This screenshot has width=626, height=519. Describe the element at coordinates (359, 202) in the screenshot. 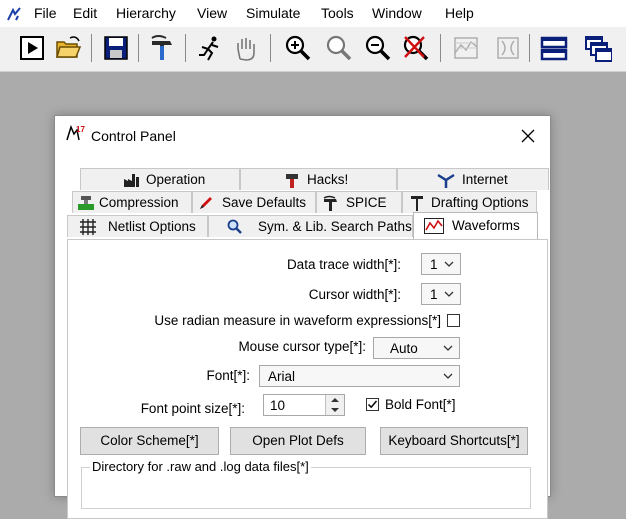

I see `tab-spice: SPICE` at that location.